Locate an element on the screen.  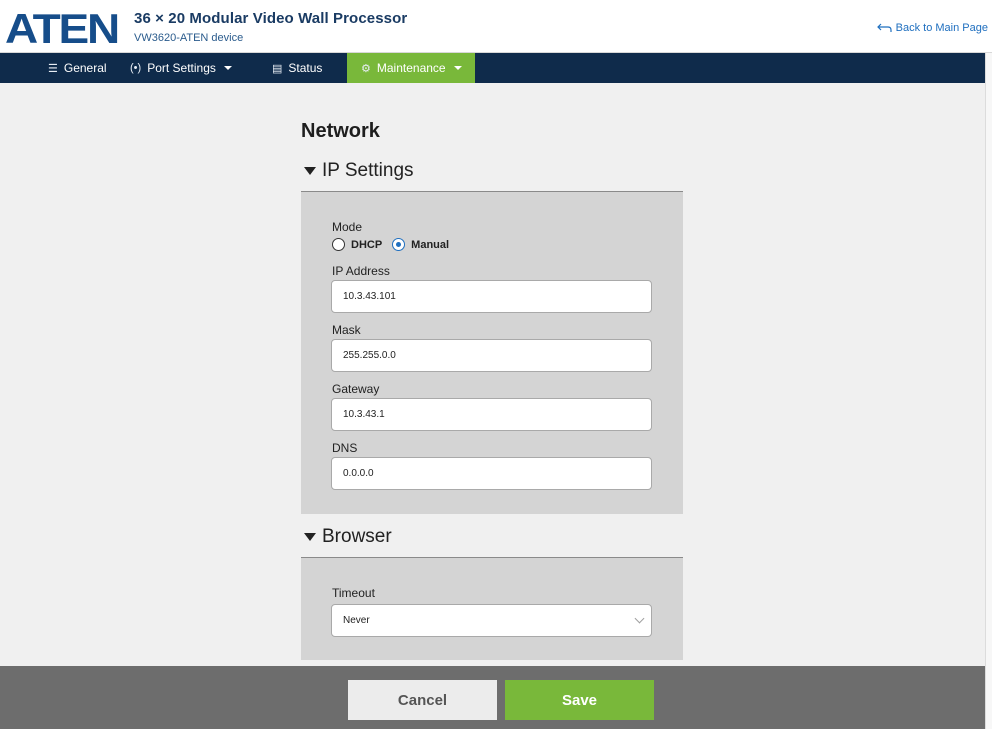
nav-general: ☰ General is located at coordinates (77, 68).